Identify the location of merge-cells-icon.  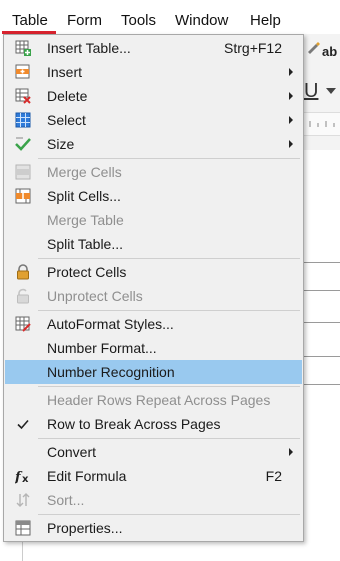
(23, 172).